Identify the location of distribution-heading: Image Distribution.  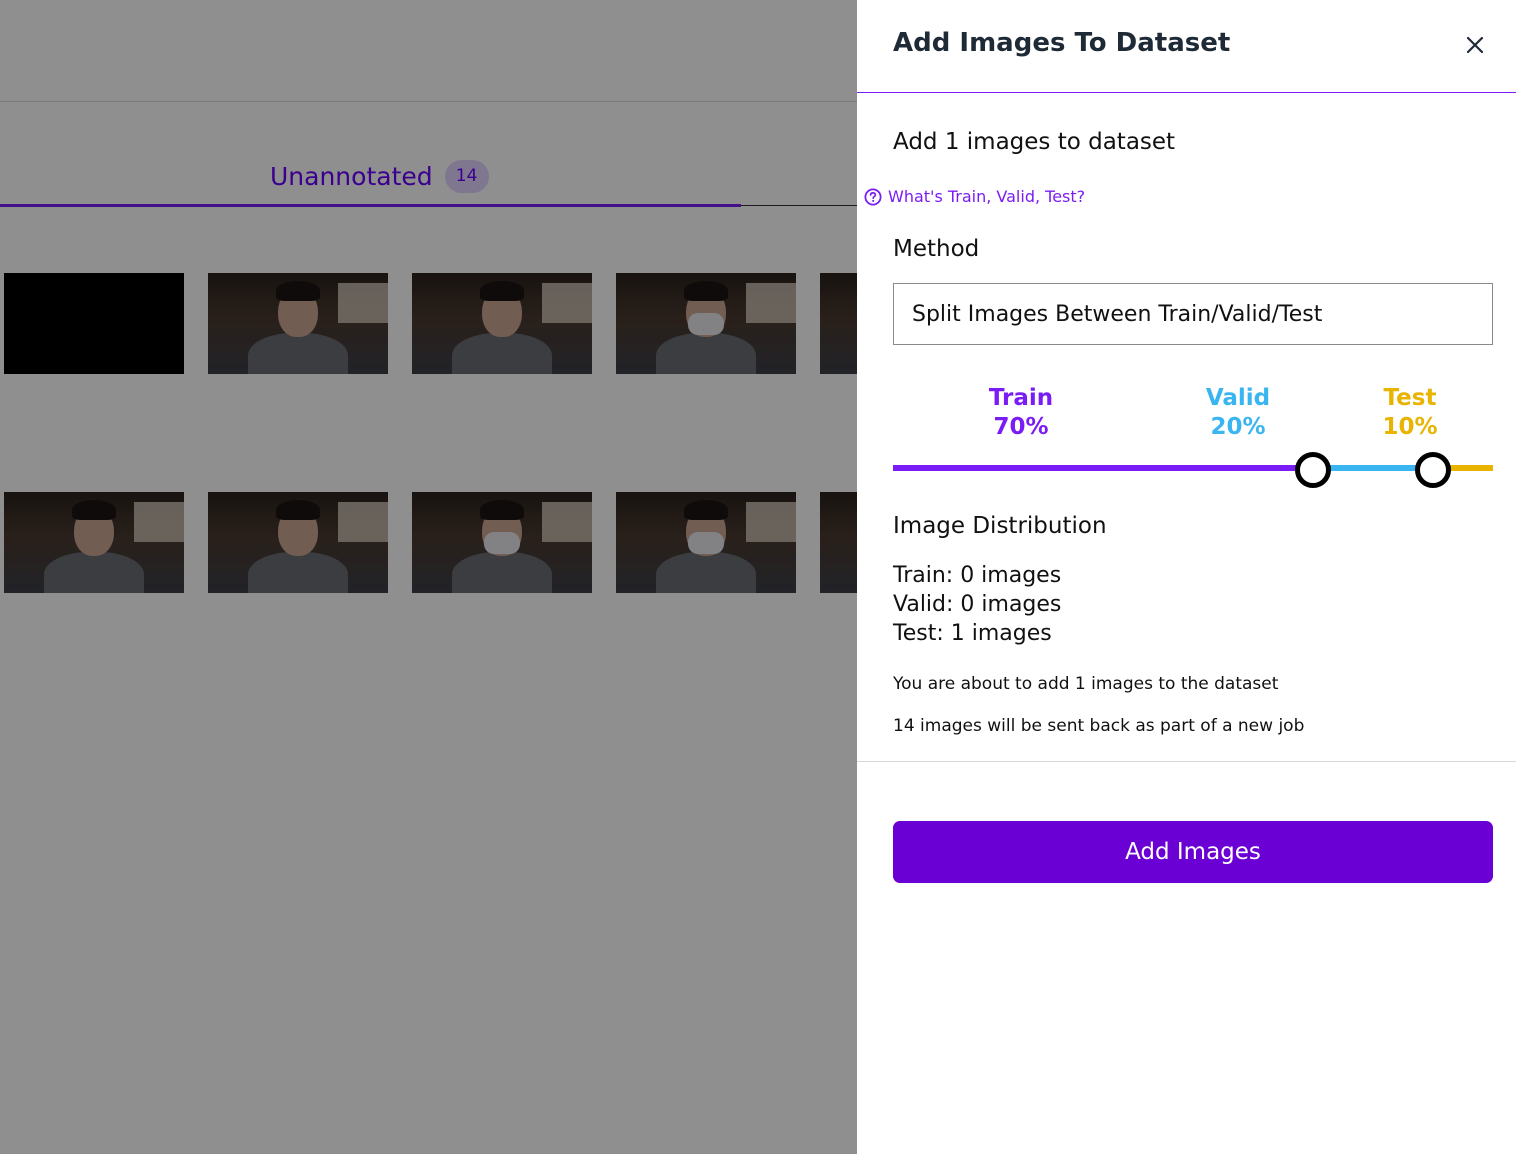
(1000, 526).